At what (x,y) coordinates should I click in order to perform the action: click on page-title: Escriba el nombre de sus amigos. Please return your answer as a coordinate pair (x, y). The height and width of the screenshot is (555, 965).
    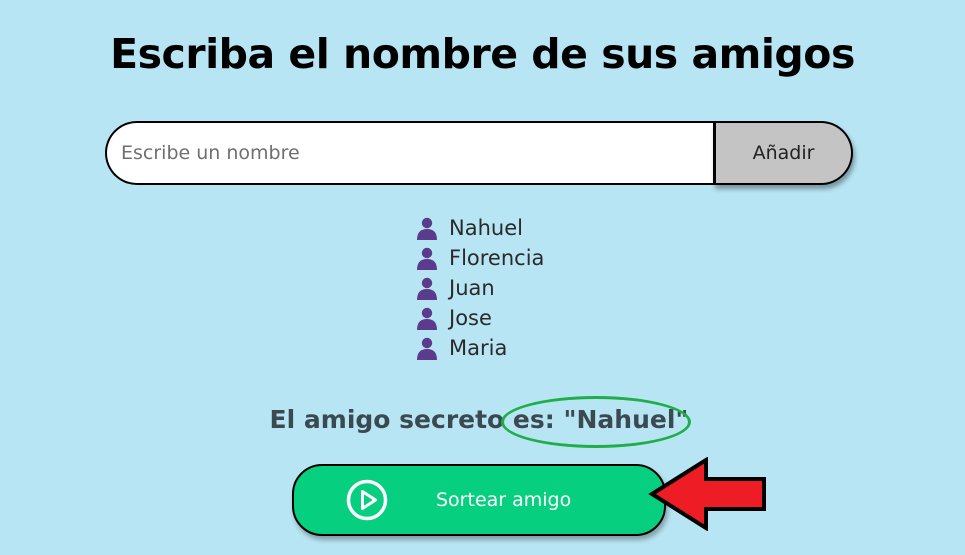
    Looking at the image, I should click on (482, 54).